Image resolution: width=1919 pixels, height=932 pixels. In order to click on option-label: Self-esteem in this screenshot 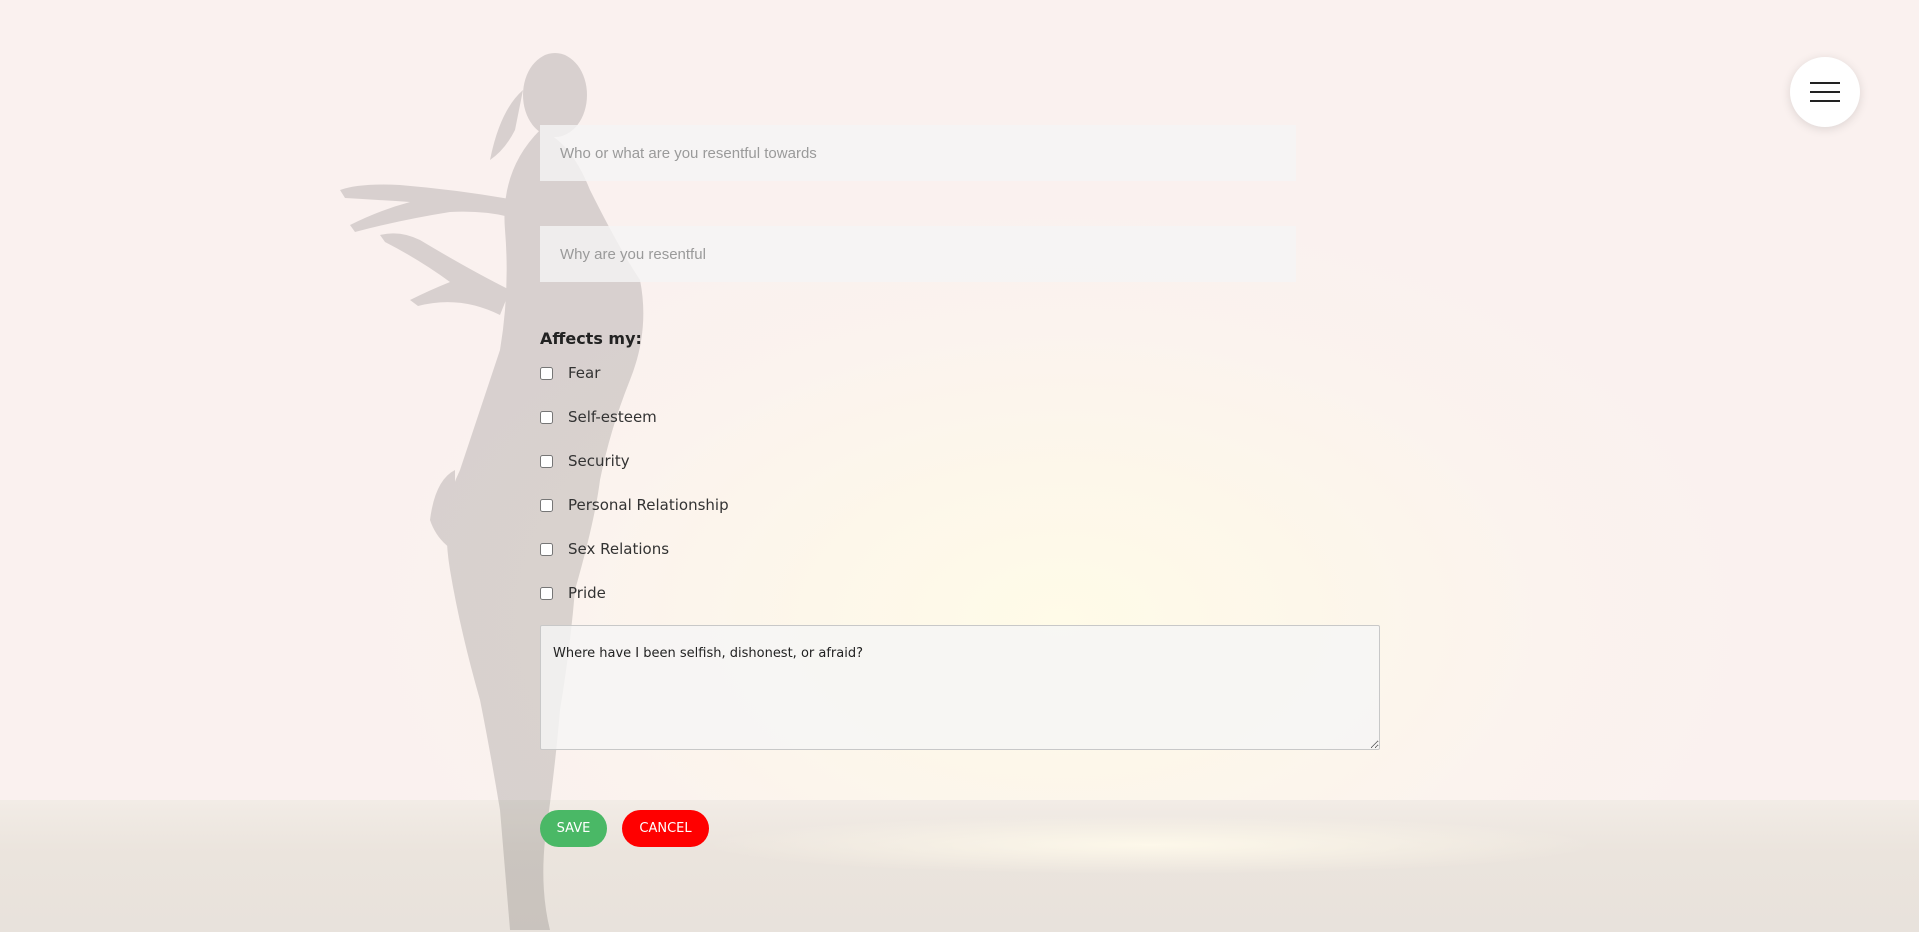, I will do `click(612, 417)`.